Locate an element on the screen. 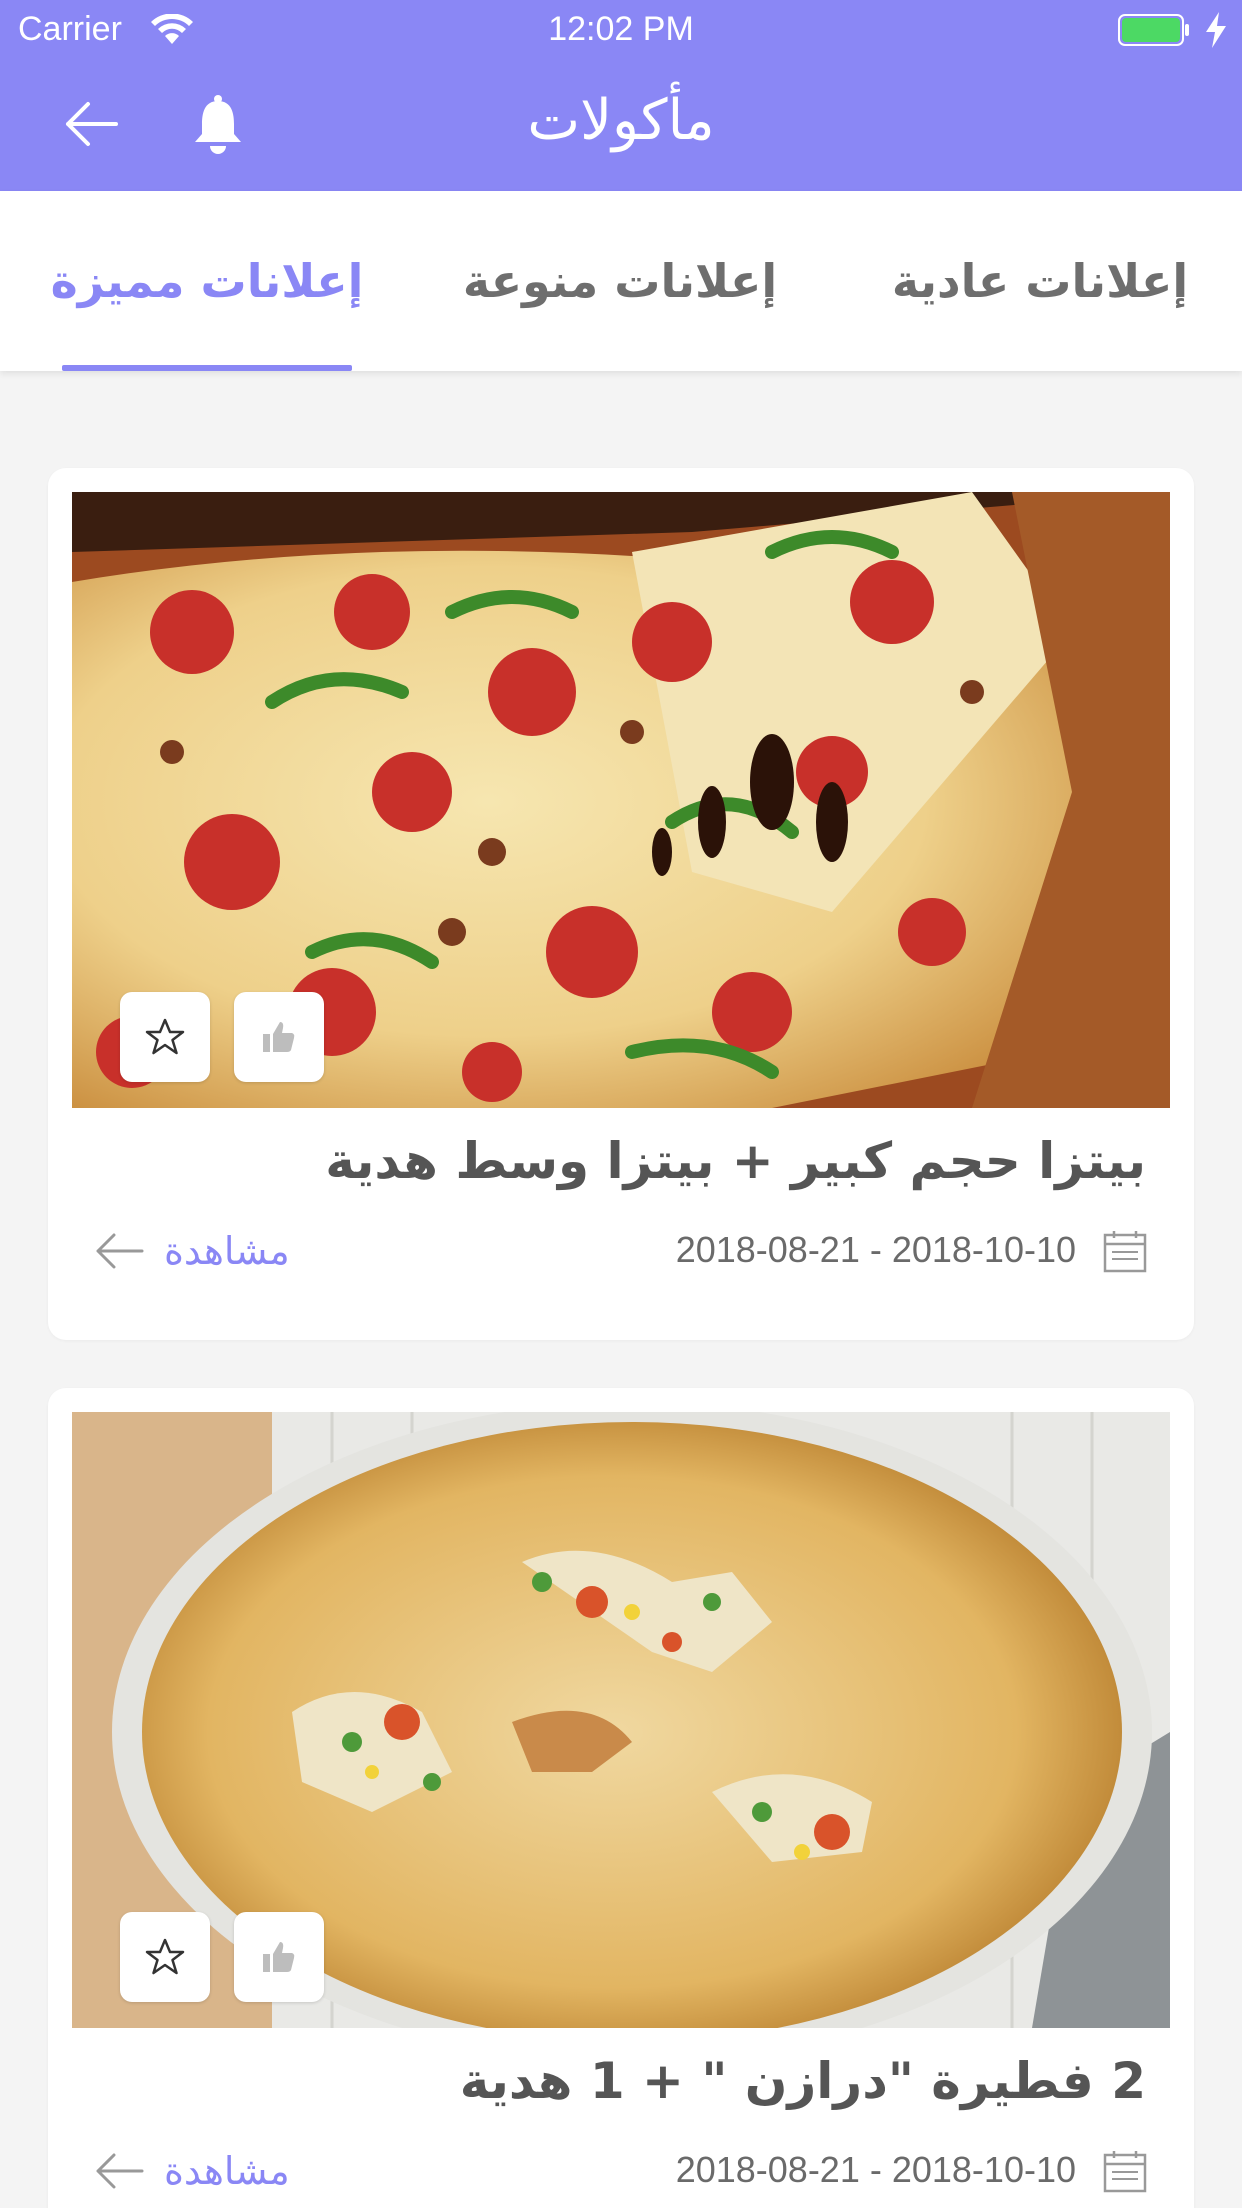 The image size is (1242, 2208). tab-various-ads: إعلانات منوعة is located at coordinates (620, 281).